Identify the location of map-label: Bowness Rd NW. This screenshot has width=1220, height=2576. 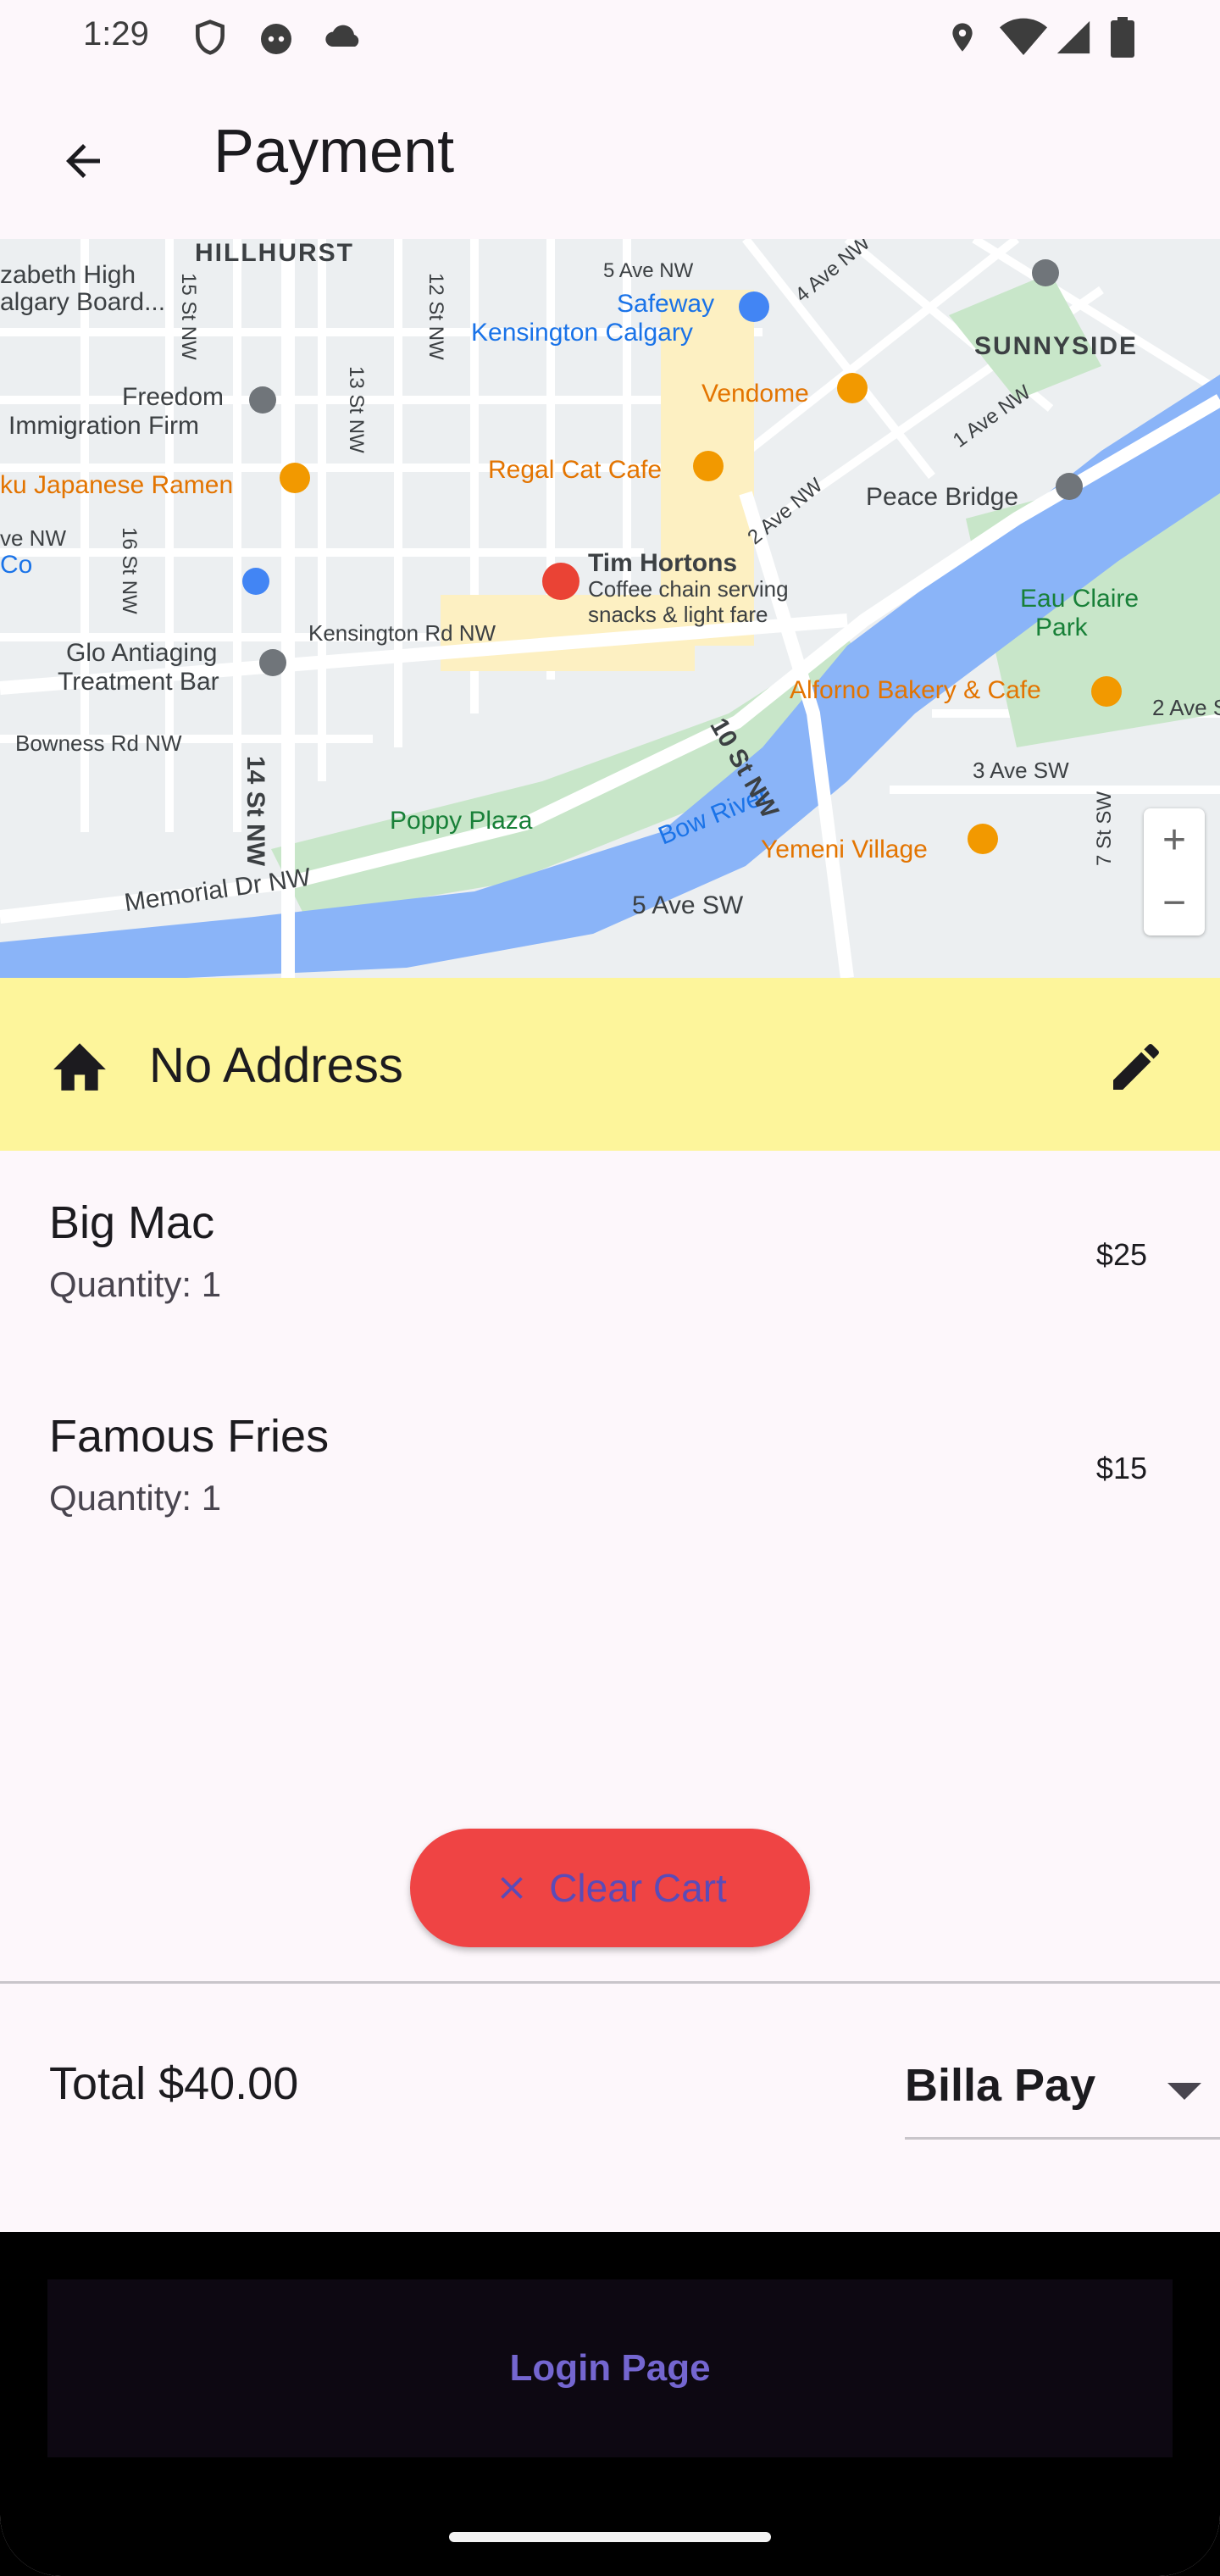
(98, 743).